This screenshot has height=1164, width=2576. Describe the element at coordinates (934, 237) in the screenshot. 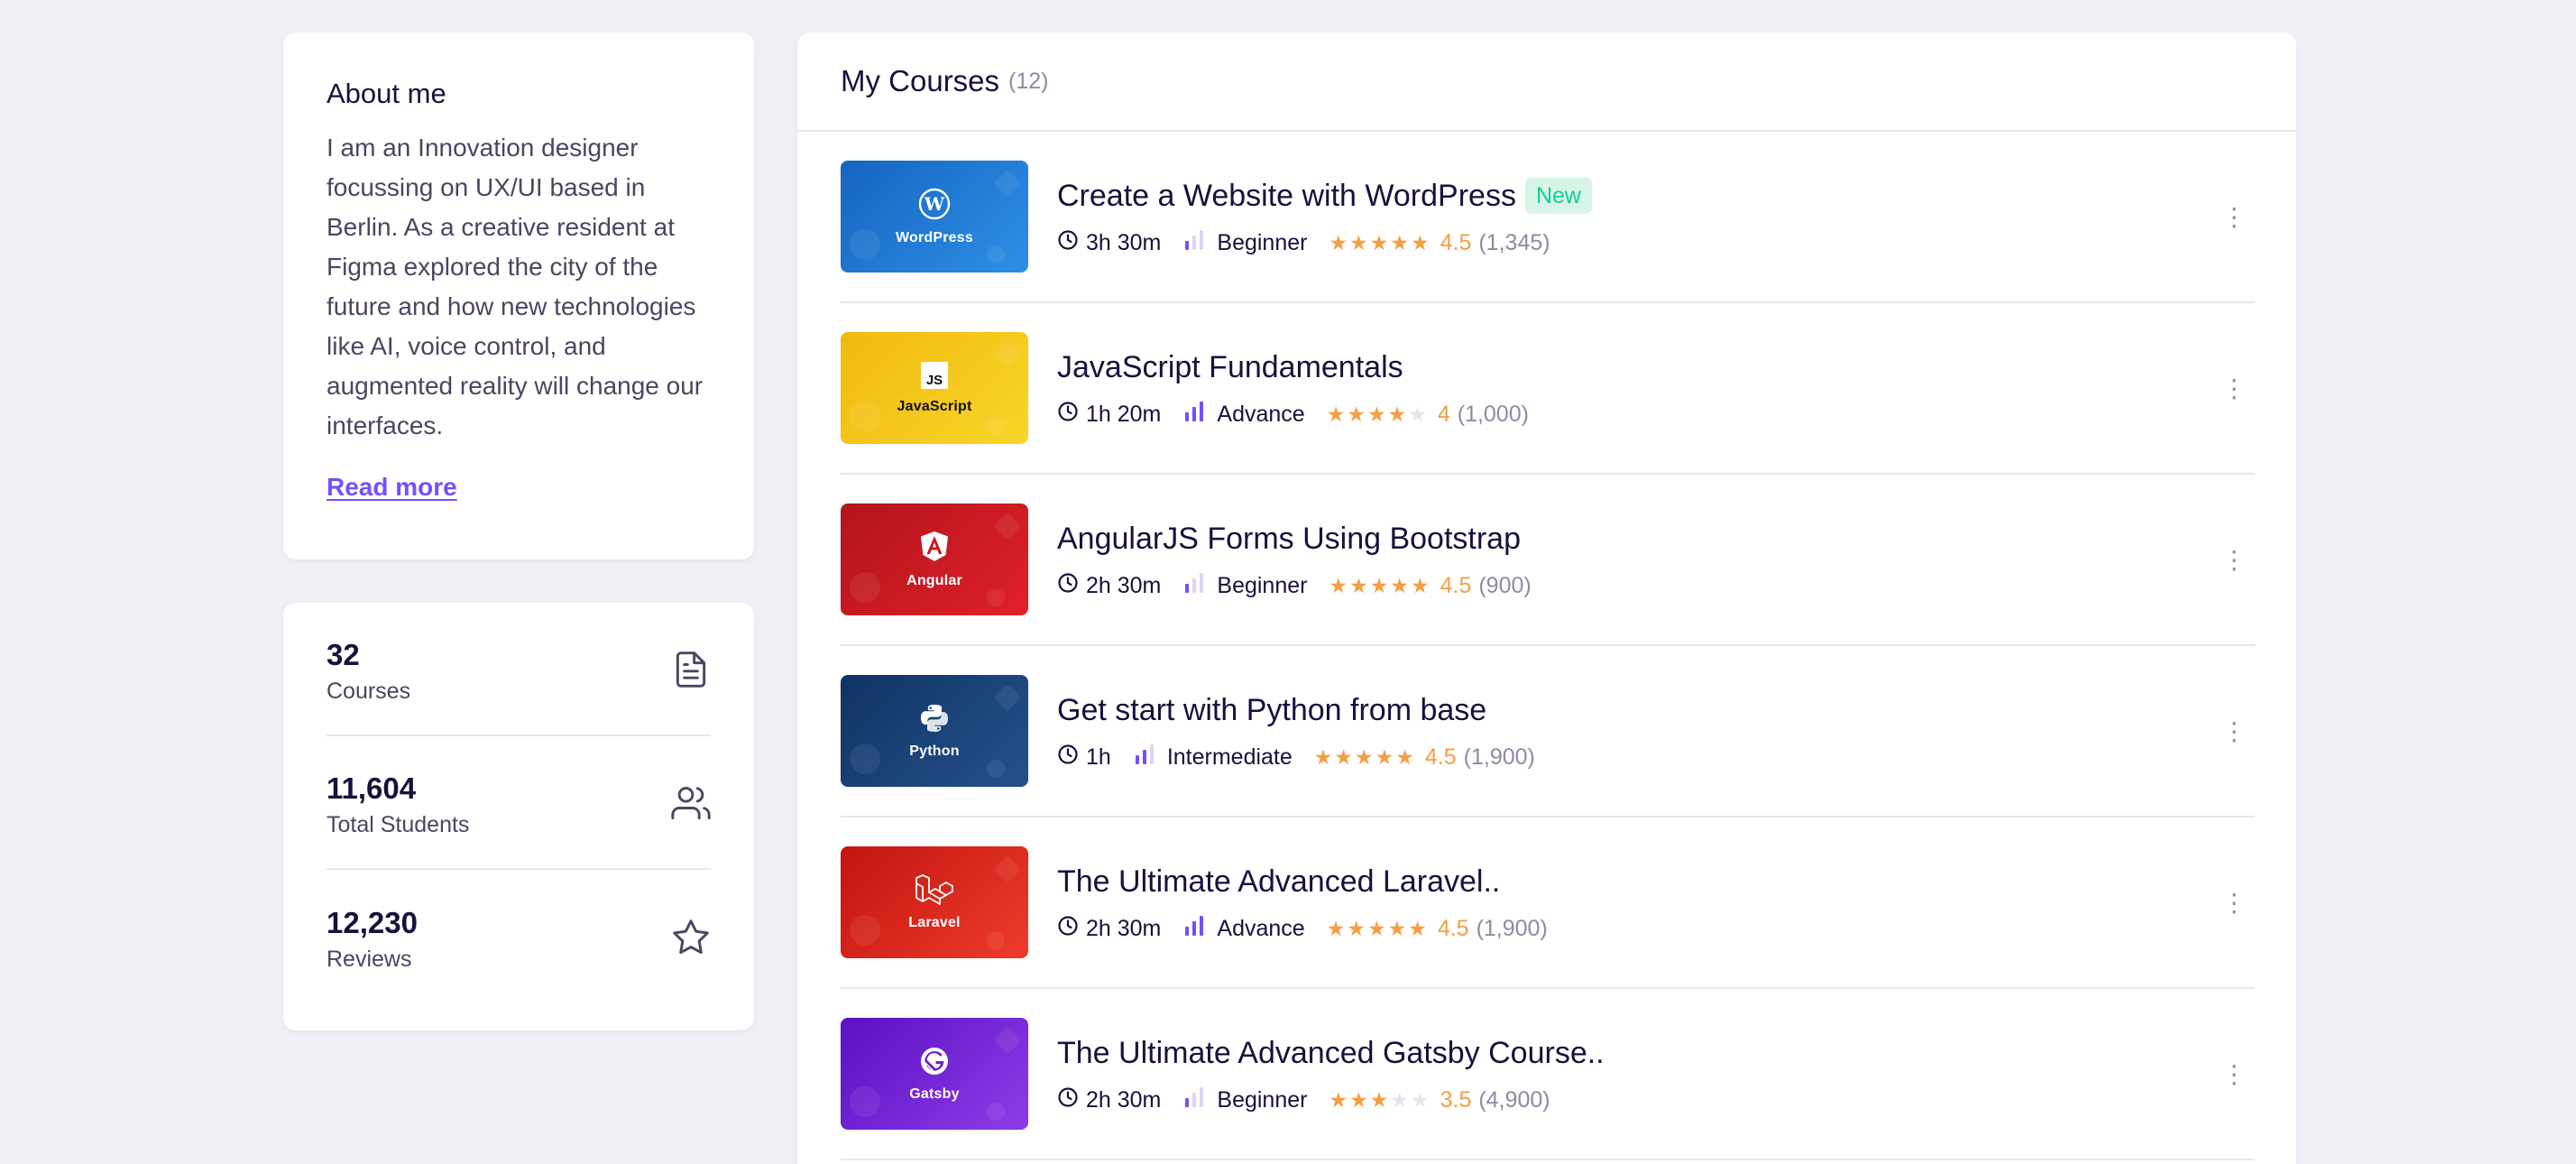

I see `thumbnail-label: WordPress` at that location.